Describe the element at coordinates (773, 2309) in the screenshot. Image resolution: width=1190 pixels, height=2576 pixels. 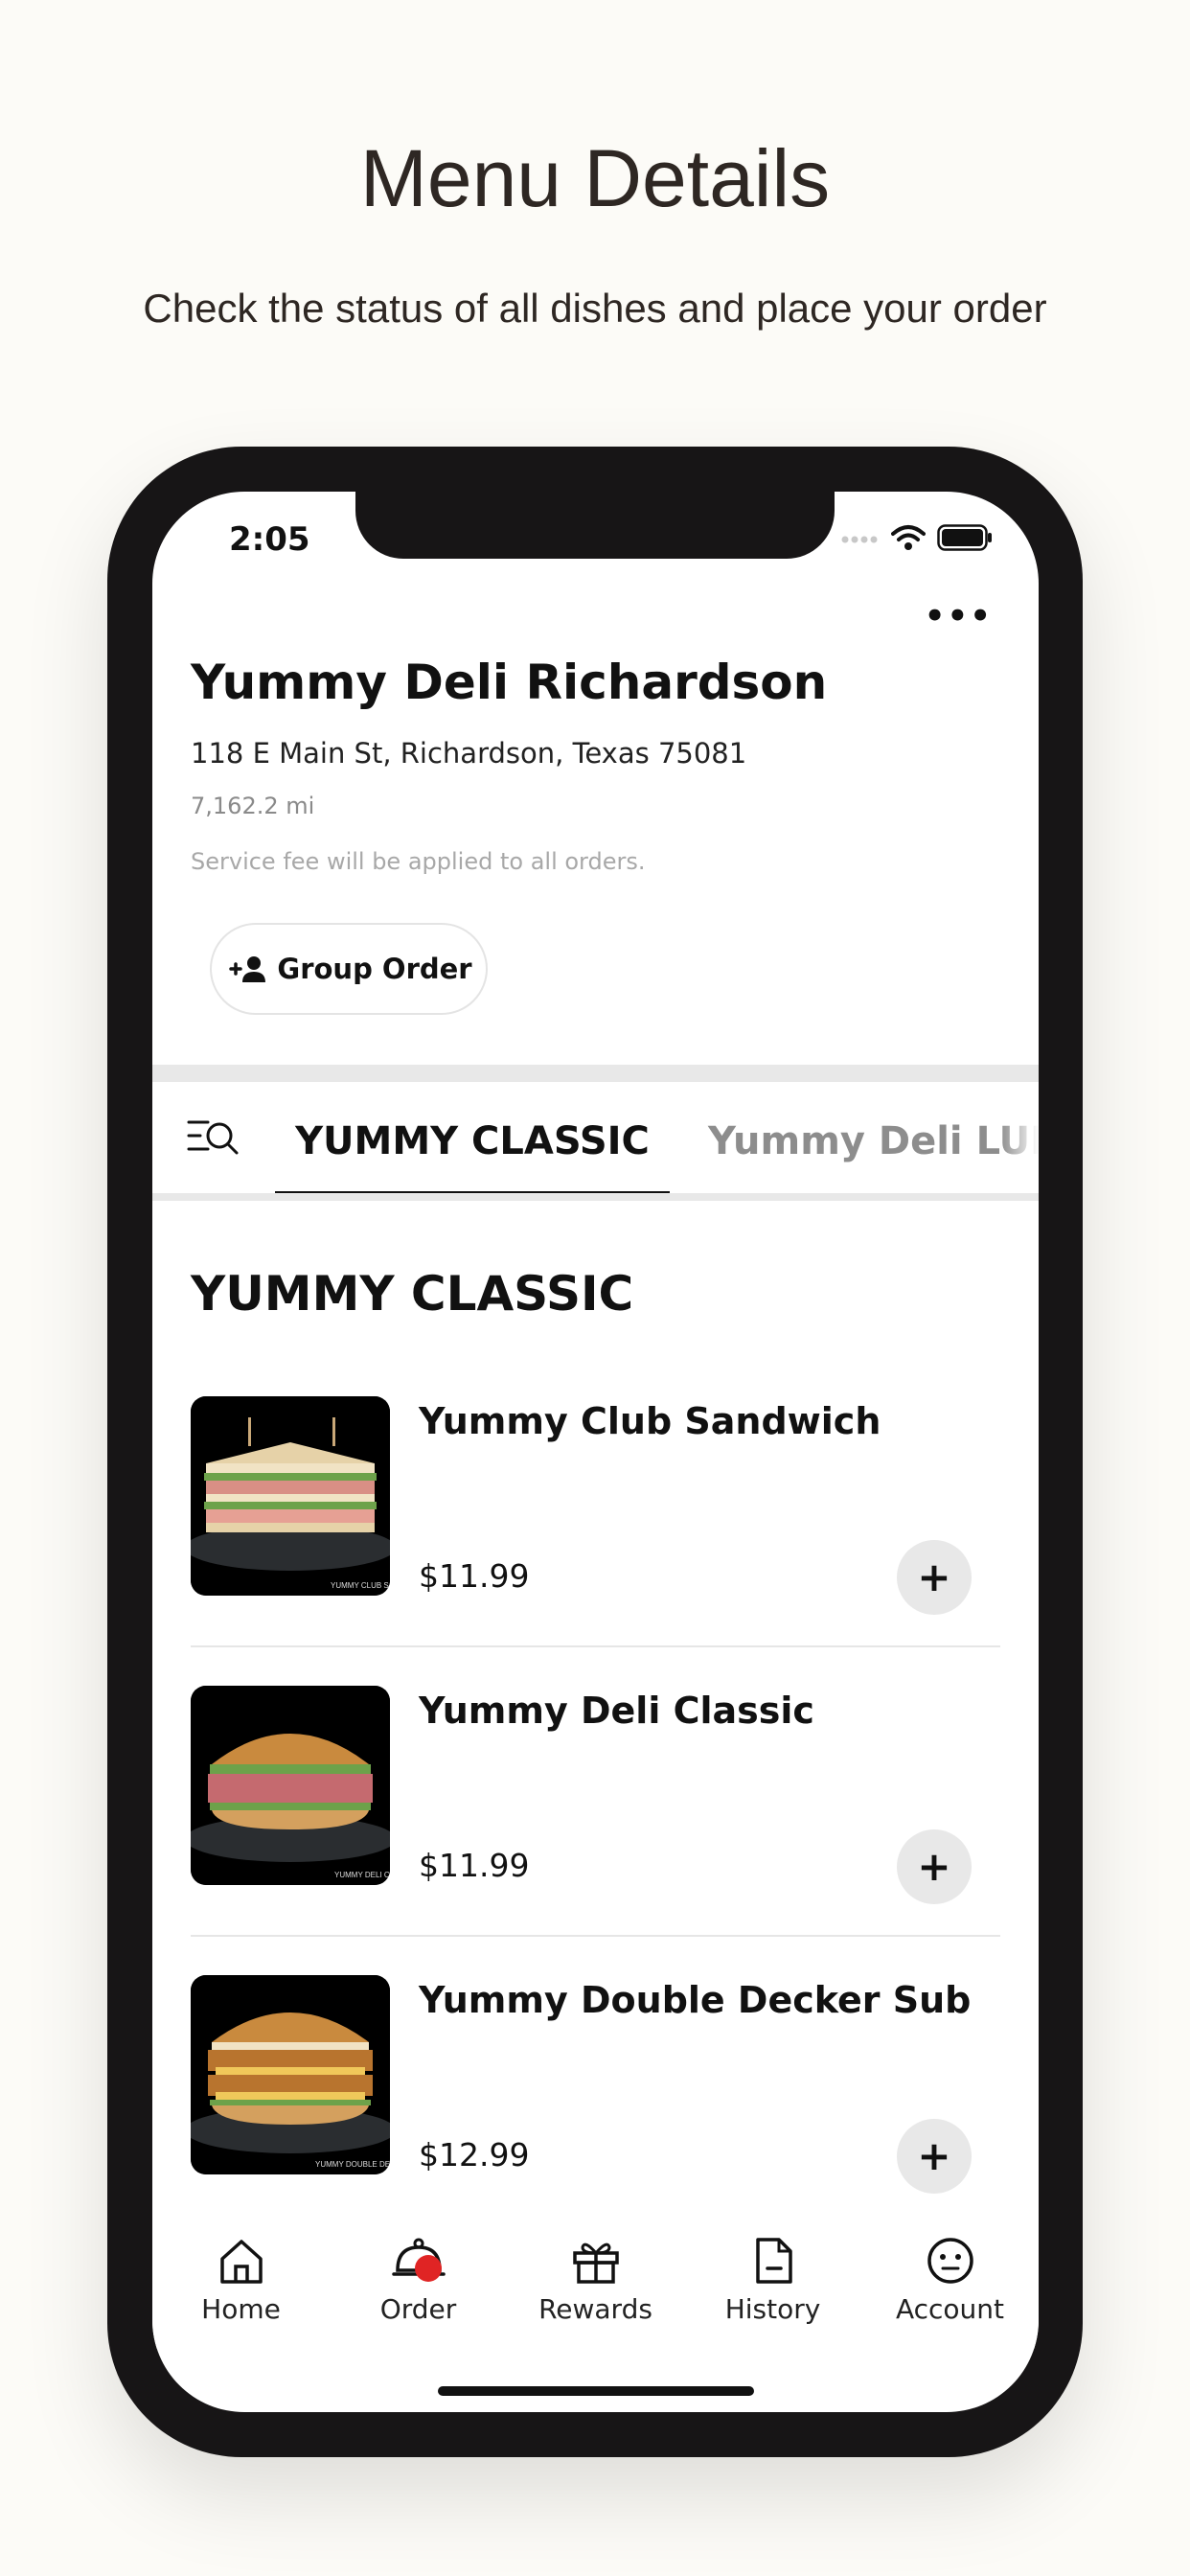
I see `nav-history-label: History` at that location.